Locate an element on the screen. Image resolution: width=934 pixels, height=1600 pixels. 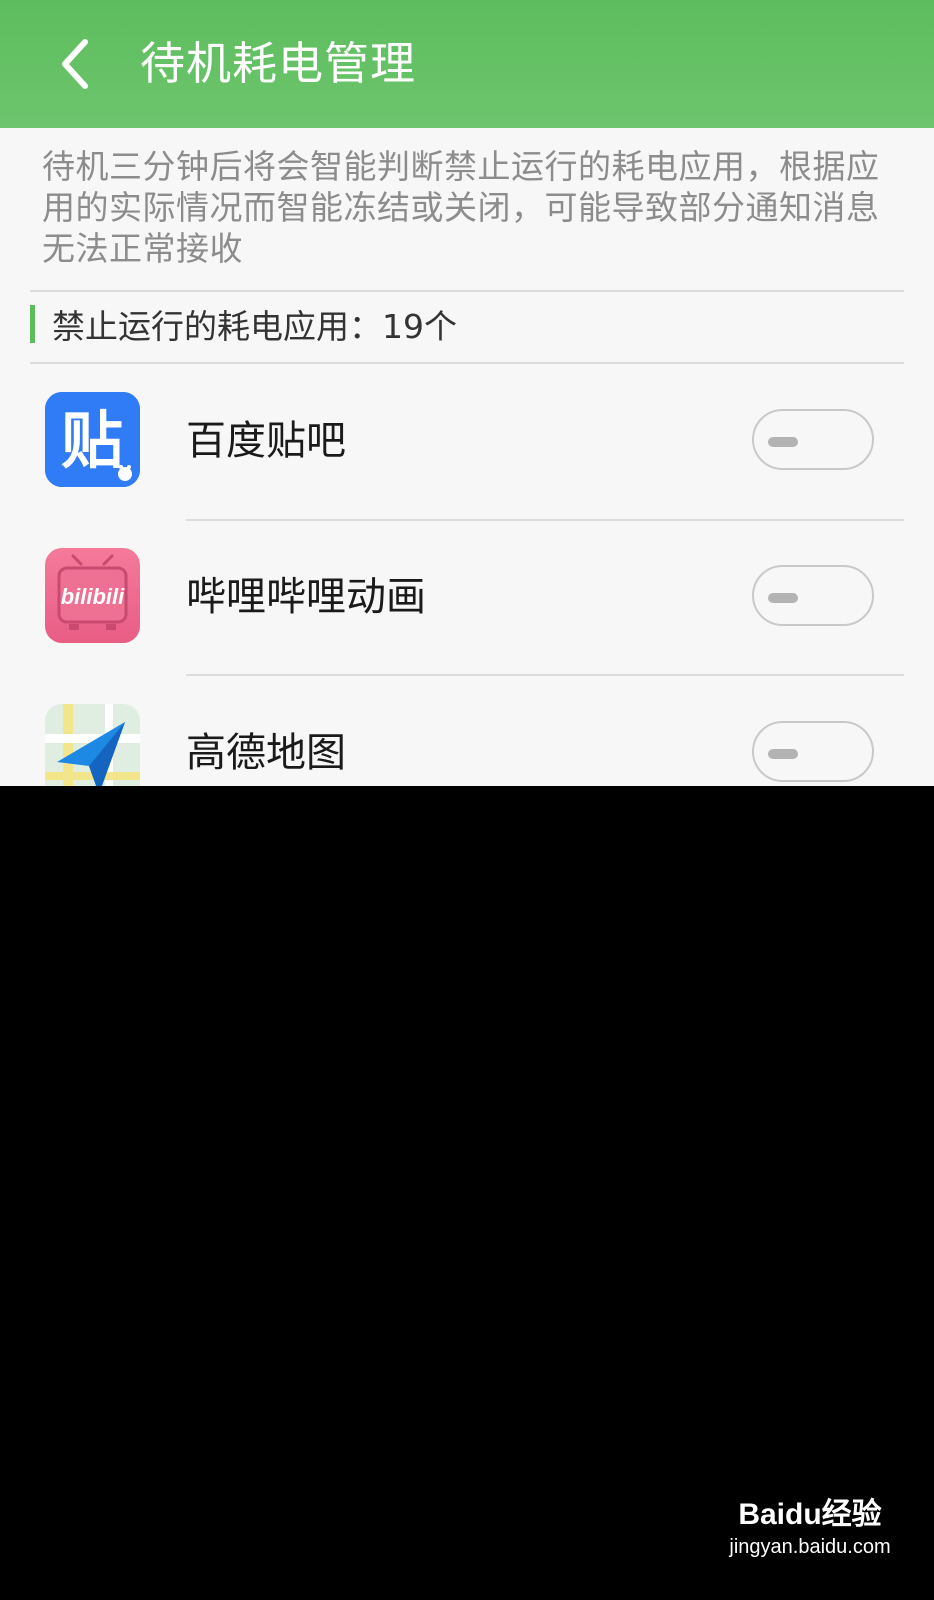
app-name: 哔哩哔哩动画 is located at coordinates (306, 597).